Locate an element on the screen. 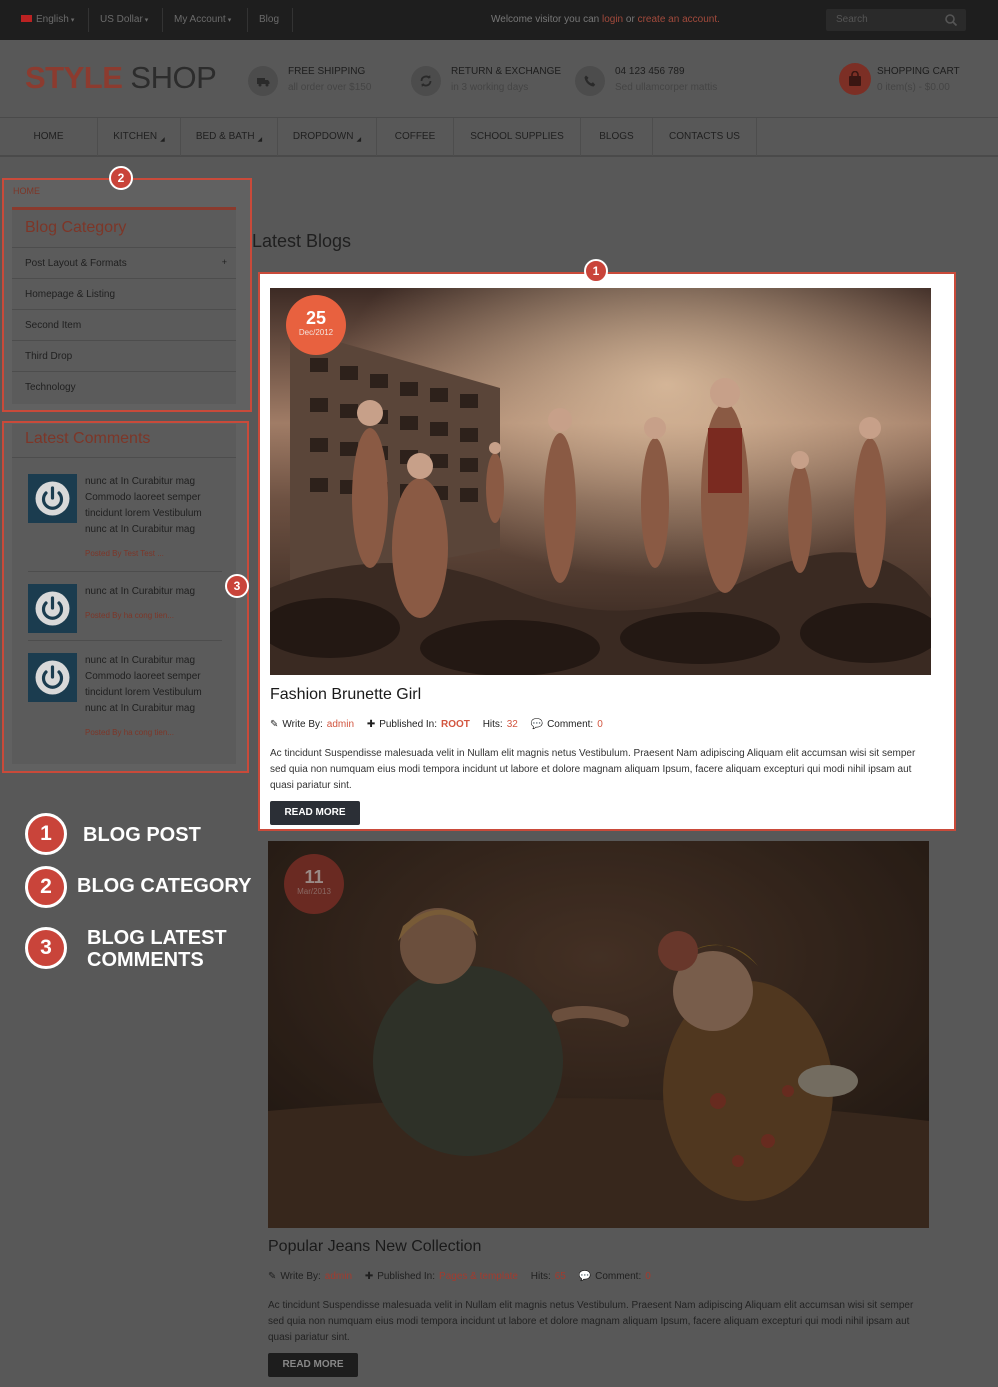 Image resolution: width=998 pixels, height=1387 pixels. post-title: Fashion Brunette Girl is located at coordinates (345, 695).